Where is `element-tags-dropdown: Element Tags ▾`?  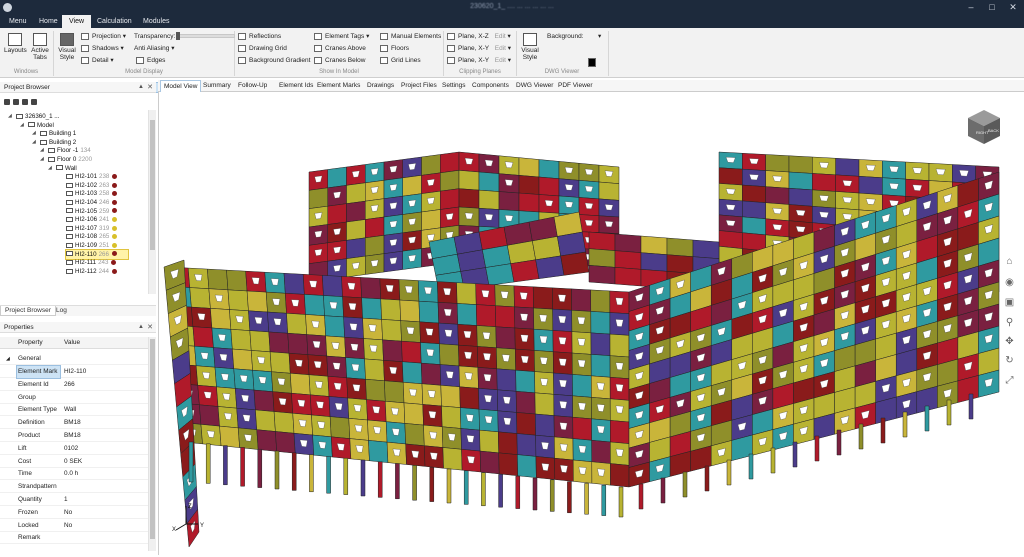
element-tags-dropdown: Element Tags ▾ is located at coordinates (341, 36).